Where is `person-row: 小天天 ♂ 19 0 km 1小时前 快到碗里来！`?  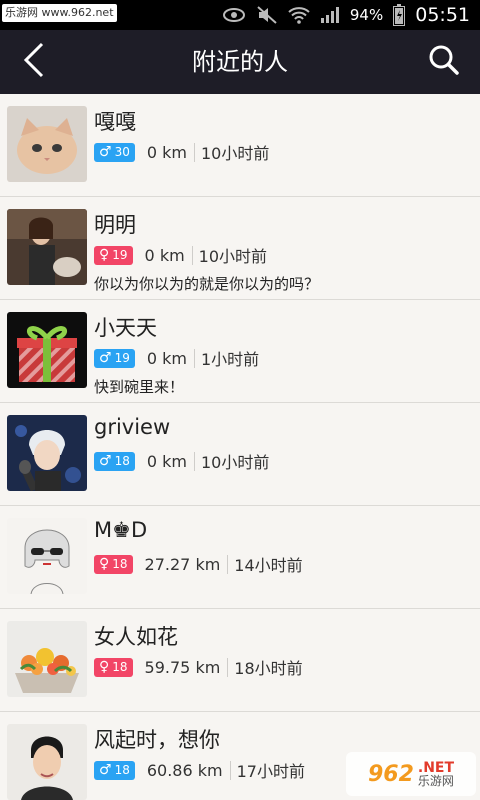
person-row: 小天天 ♂ 19 0 km 1小时前 快到碗里来！ is located at coordinates (240, 351).